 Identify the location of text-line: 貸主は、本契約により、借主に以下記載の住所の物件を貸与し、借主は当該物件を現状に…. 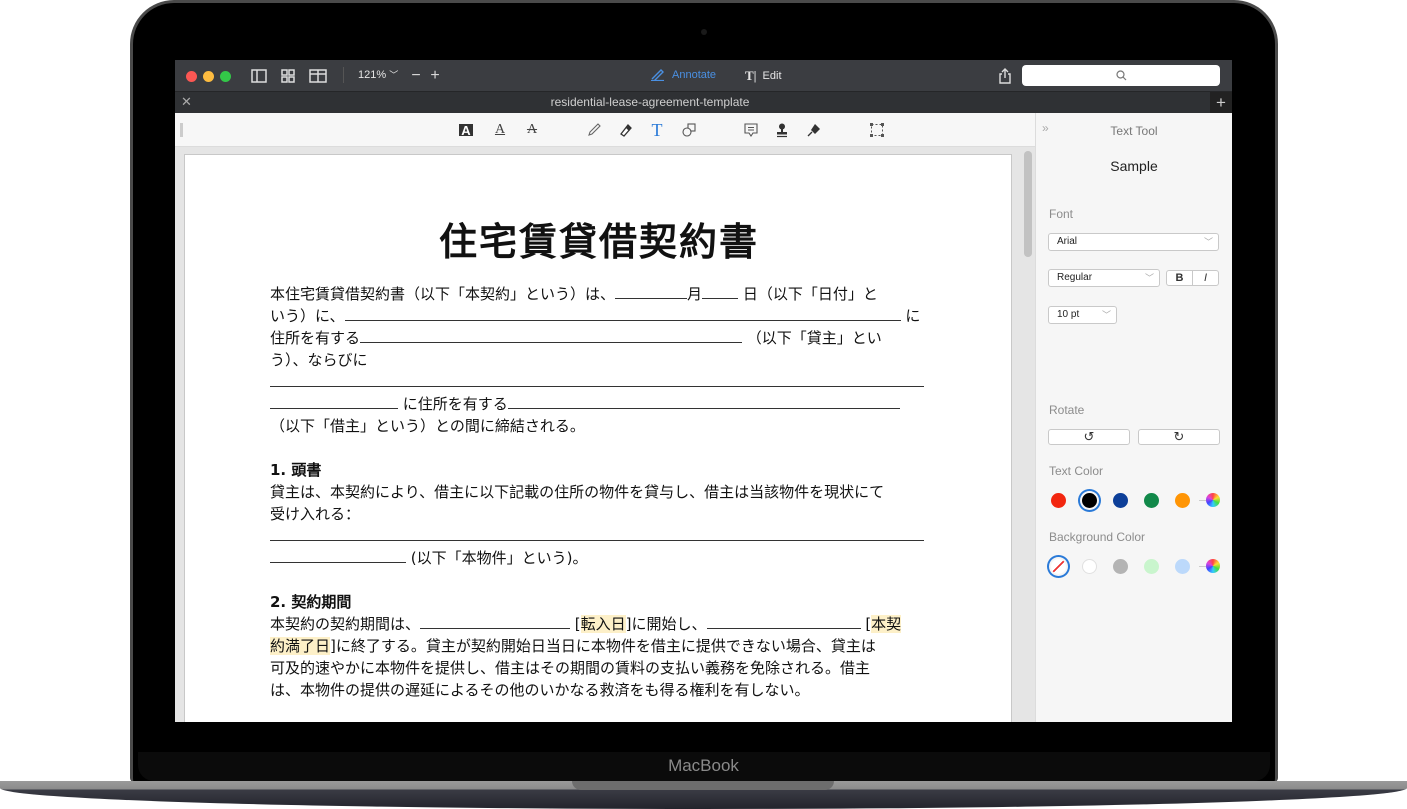
(577, 492).